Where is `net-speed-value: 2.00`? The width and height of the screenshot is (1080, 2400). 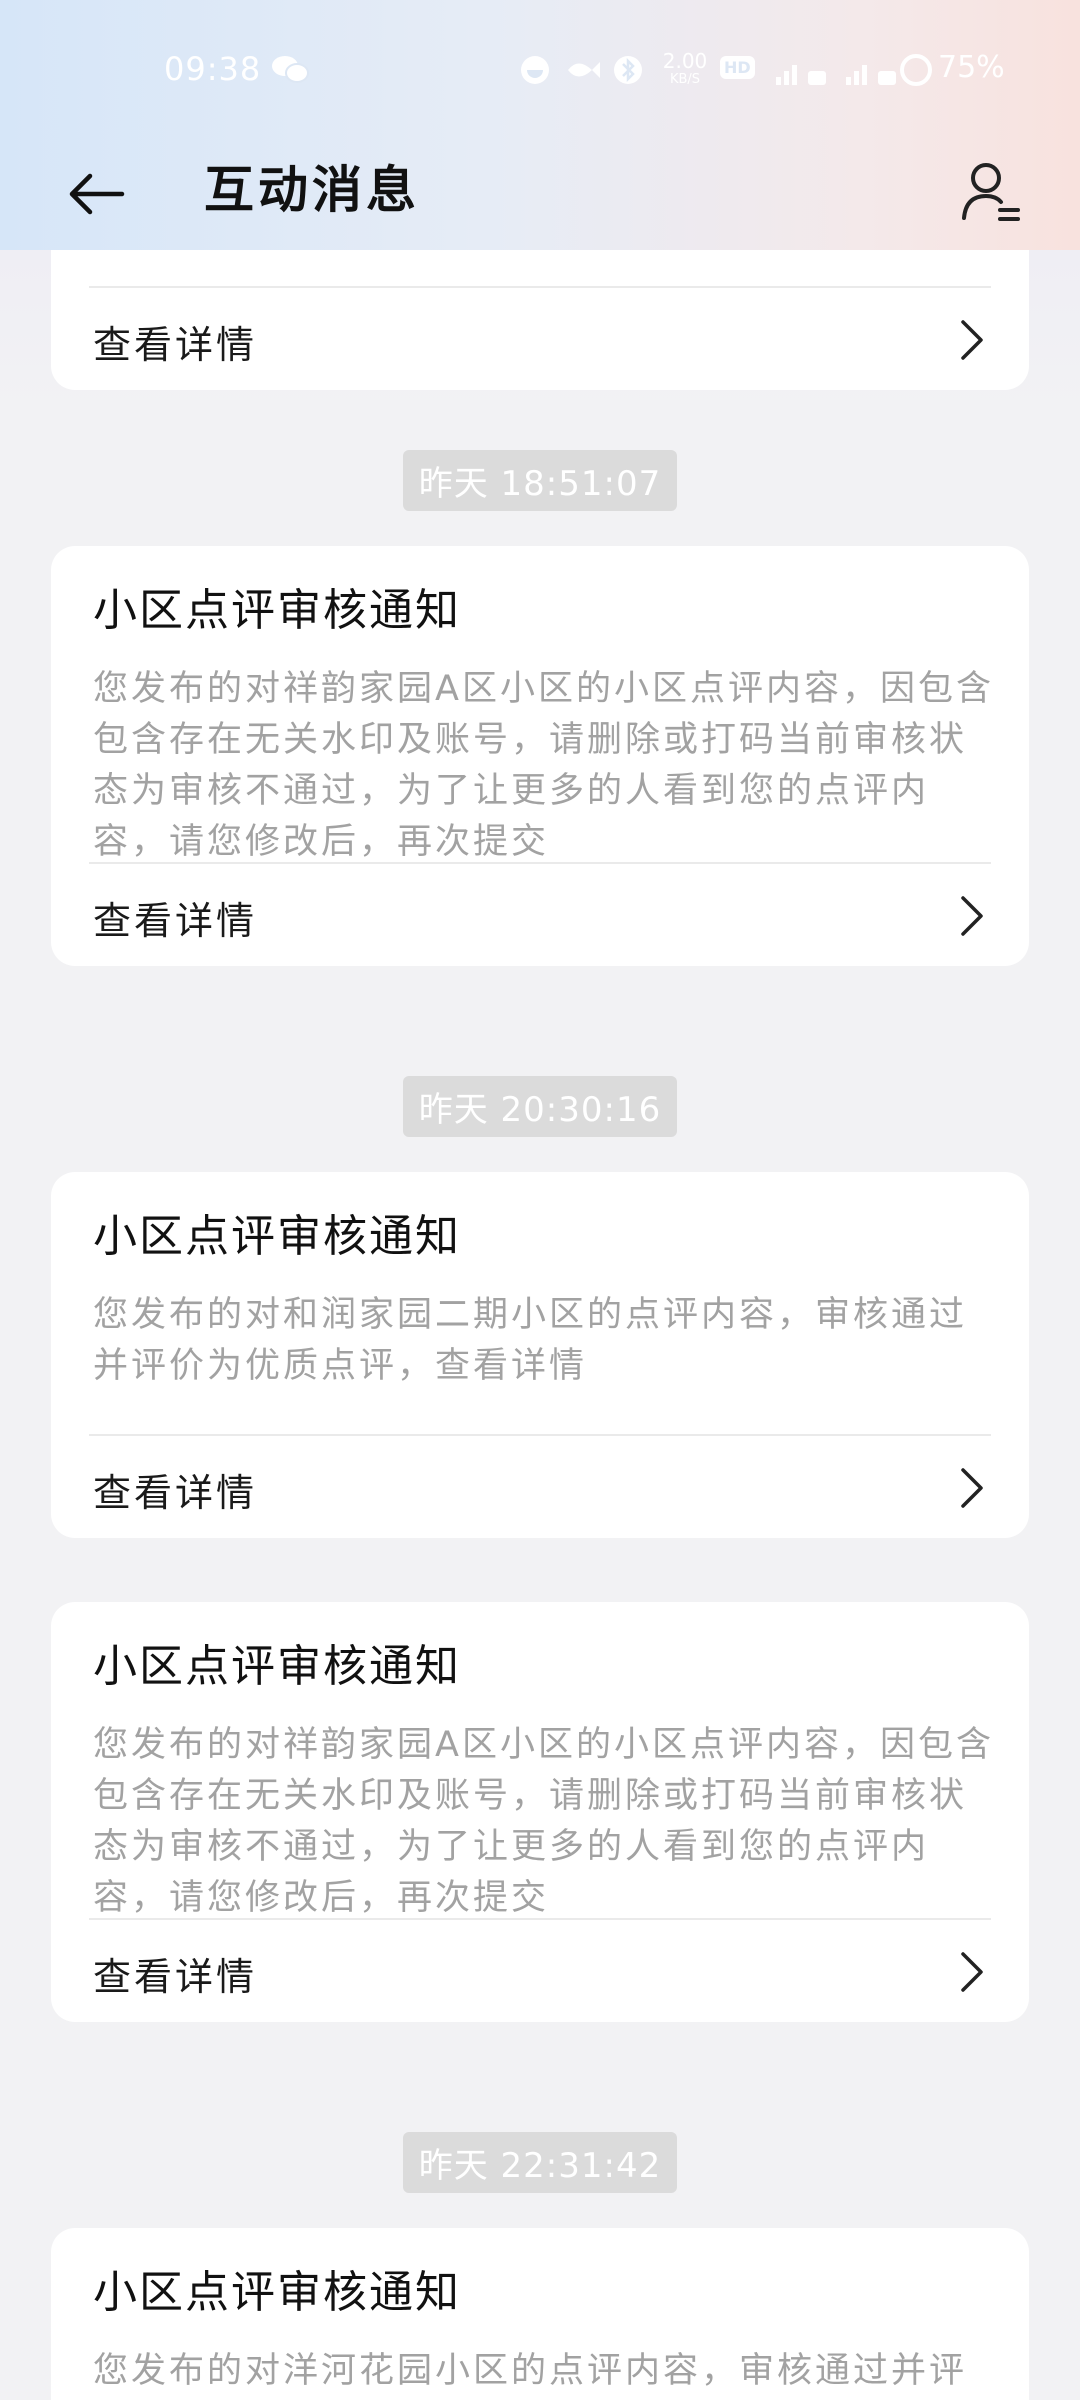 net-speed-value: 2.00 is located at coordinates (685, 61).